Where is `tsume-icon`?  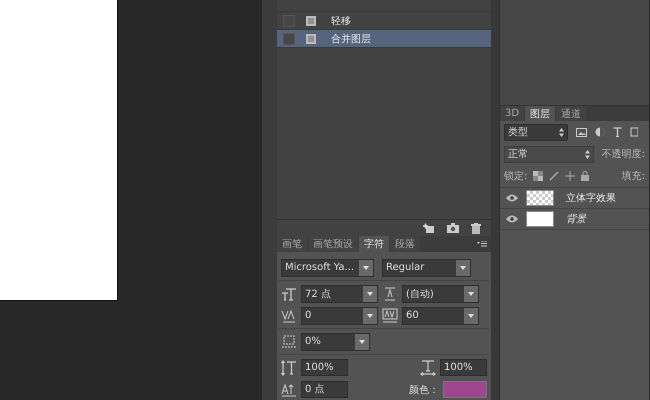 tsume-icon is located at coordinates (289, 342).